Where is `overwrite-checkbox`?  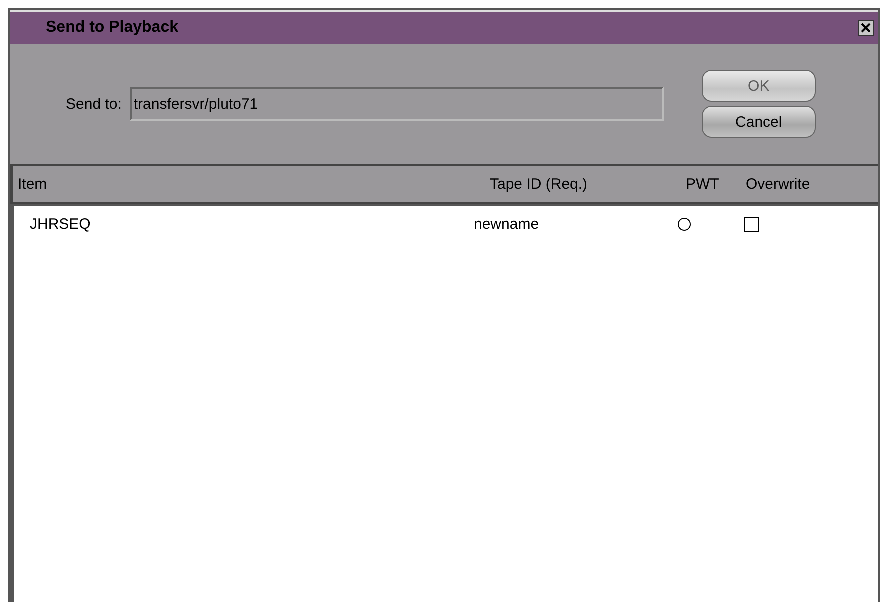 overwrite-checkbox is located at coordinates (751, 224).